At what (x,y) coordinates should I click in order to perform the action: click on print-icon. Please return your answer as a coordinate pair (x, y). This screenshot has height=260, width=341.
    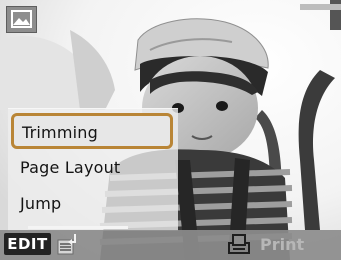
    Looking at the image, I should click on (239, 244).